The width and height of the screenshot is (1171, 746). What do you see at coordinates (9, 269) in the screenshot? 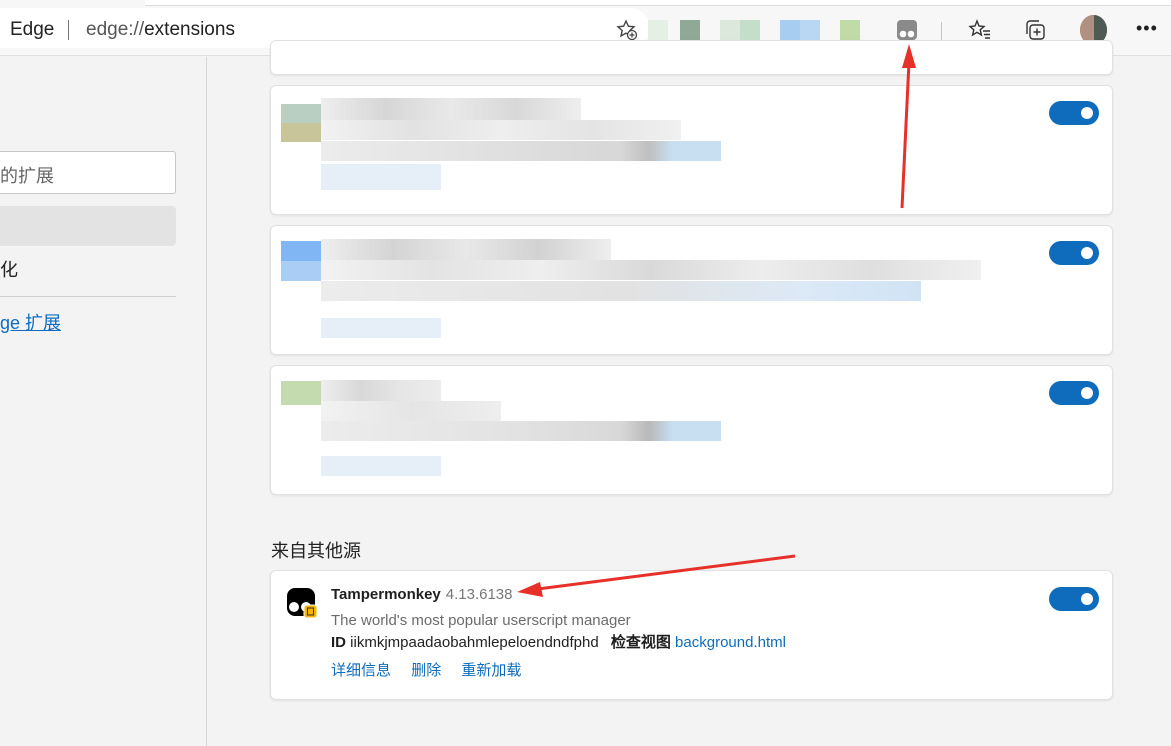
I see `sidebar-item-label: 化` at bounding box center [9, 269].